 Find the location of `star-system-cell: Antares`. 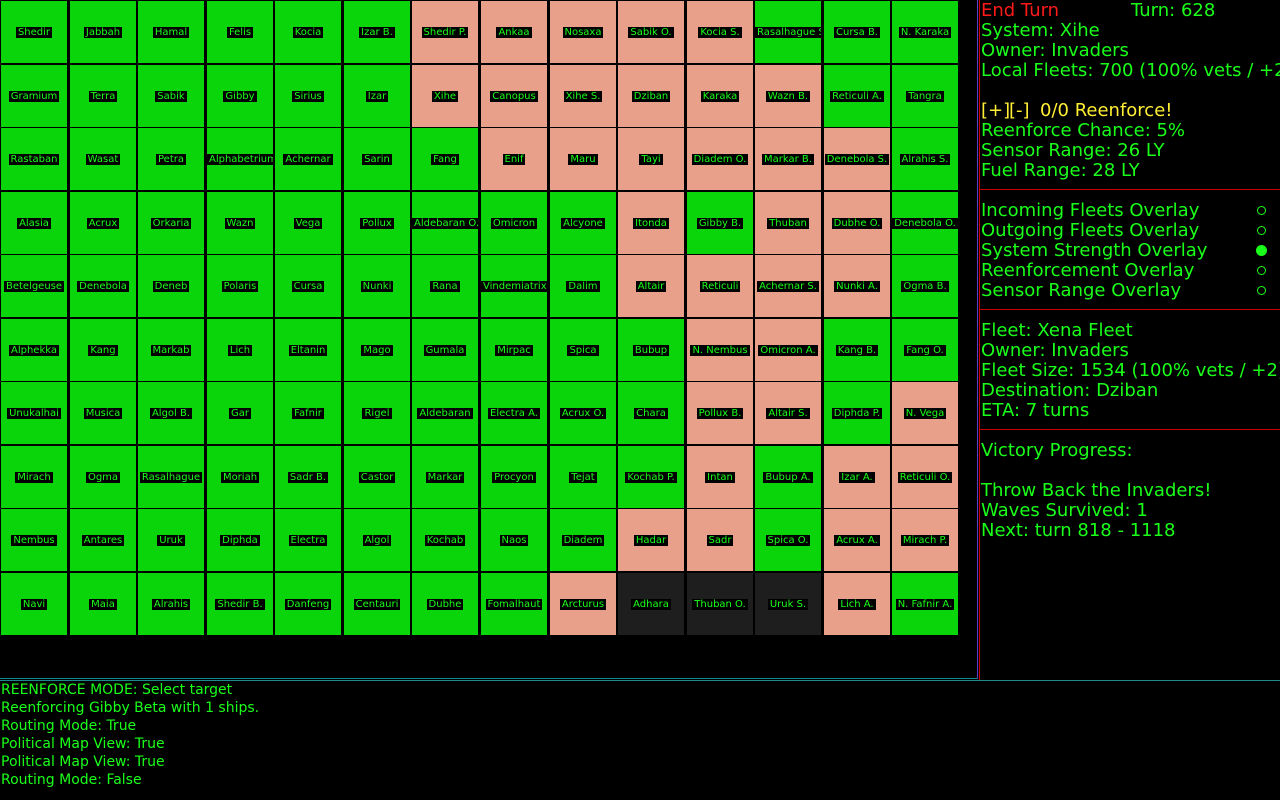

star-system-cell: Antares is located at coordinates (103, 540).